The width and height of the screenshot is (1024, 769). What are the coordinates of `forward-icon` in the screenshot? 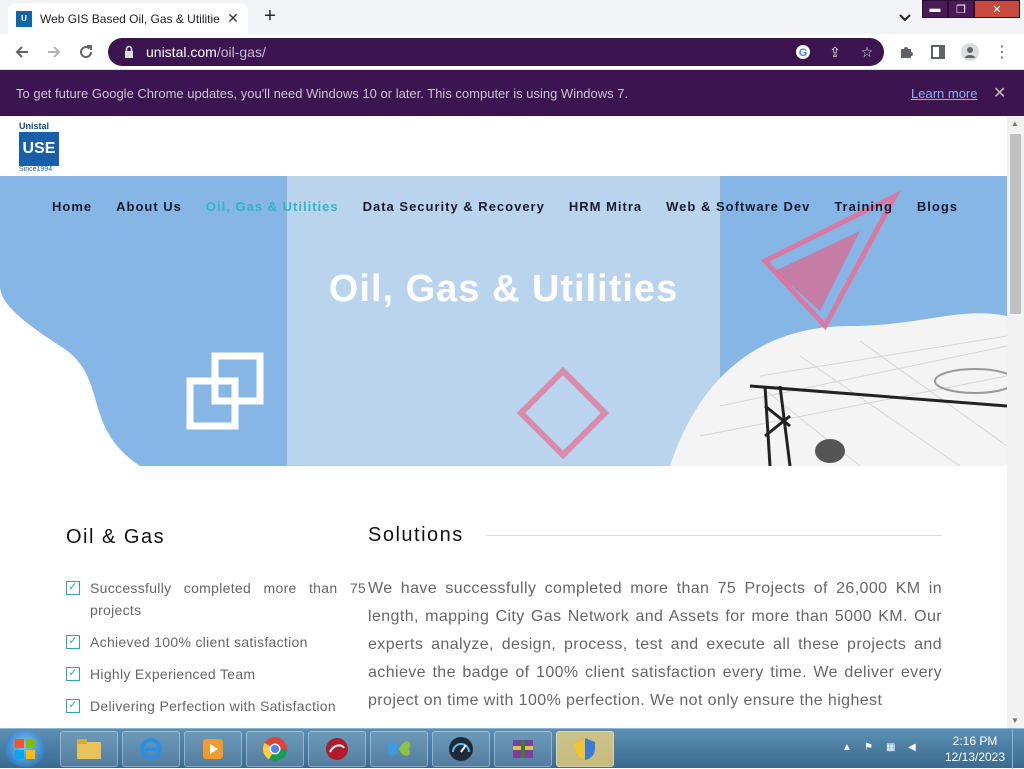 It's located at (54, 52).